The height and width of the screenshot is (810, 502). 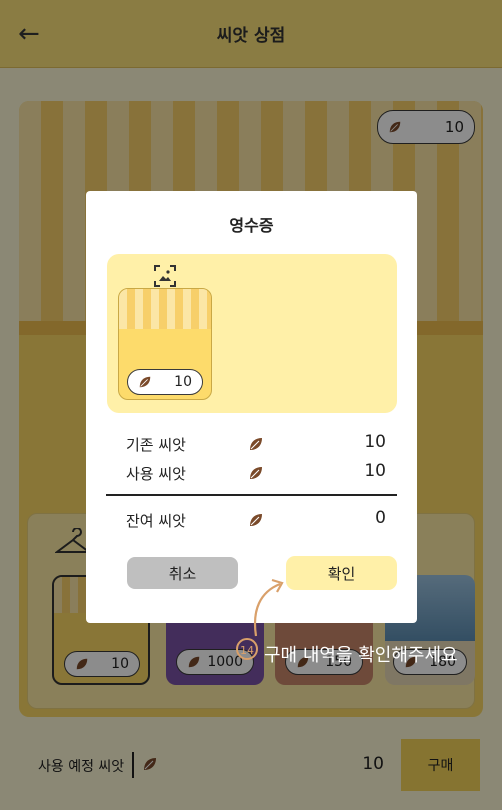 I want to click on receipt-row-remaining: 잔여 씨앗 0, so click(x=256, y=519).